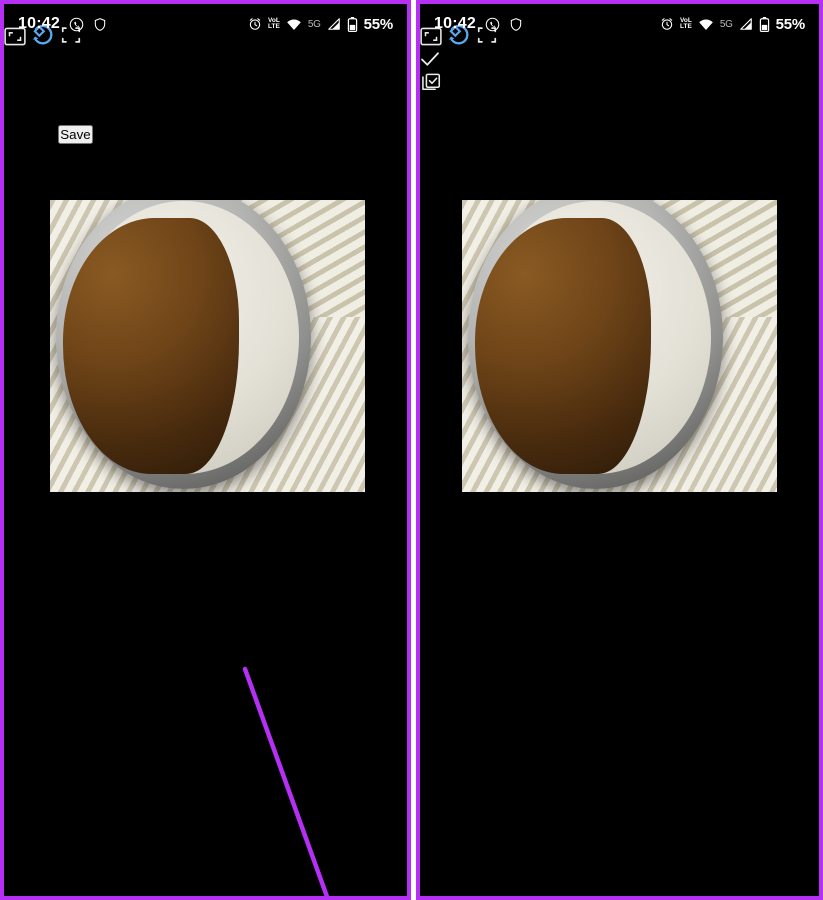 The image size is (823, 900). Describe the element at coordinates (17, 61) in the screenshot. I see `sparkle-icon: ✦✧` at that location.